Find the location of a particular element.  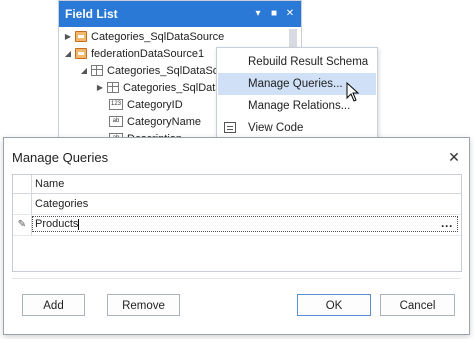

tree-item-label: federationDataSource1 is located at coordinates (148, 53).